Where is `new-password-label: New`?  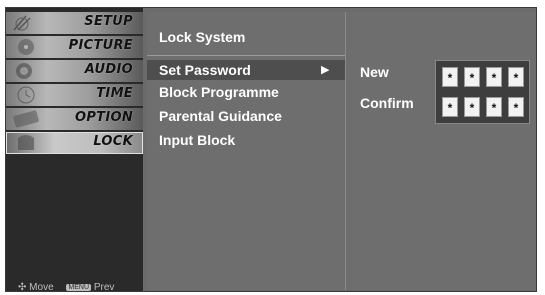 new-password-label: New is located at coordinates (374, 72).